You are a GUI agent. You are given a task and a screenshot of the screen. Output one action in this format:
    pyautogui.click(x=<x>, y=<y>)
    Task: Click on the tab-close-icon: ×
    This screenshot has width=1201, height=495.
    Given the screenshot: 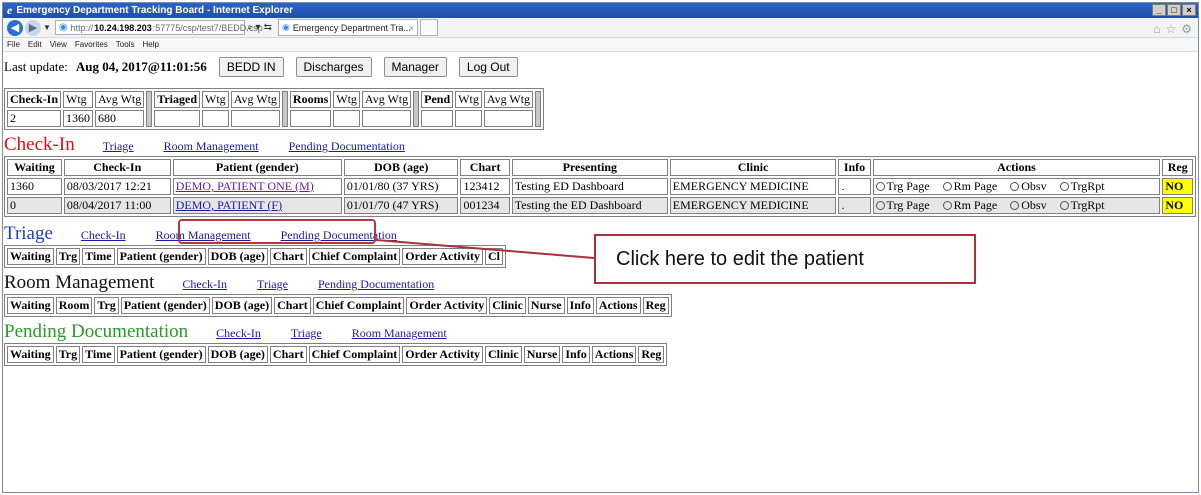 What is the action you would take?
    pyautogui.click(x=411, y=28)
    